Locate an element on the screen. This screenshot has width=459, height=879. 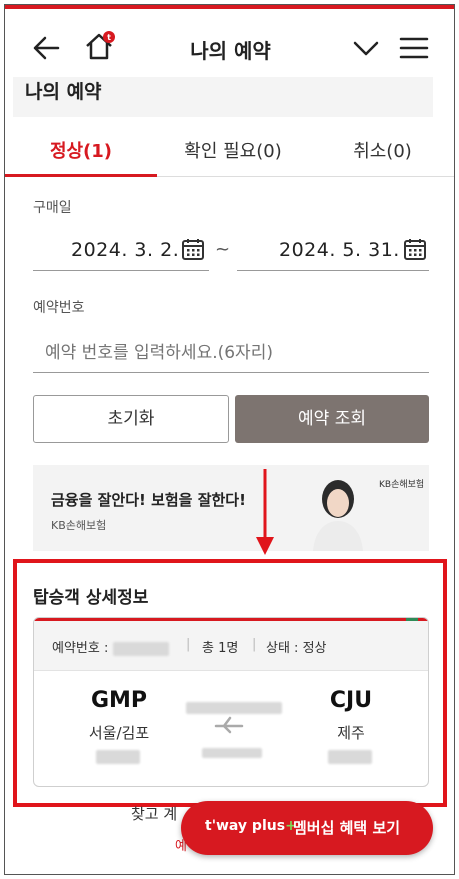
membership-benefits-button: t'way plus+ 멤버십 혜택 보기 is located at coordinates (307, 828).